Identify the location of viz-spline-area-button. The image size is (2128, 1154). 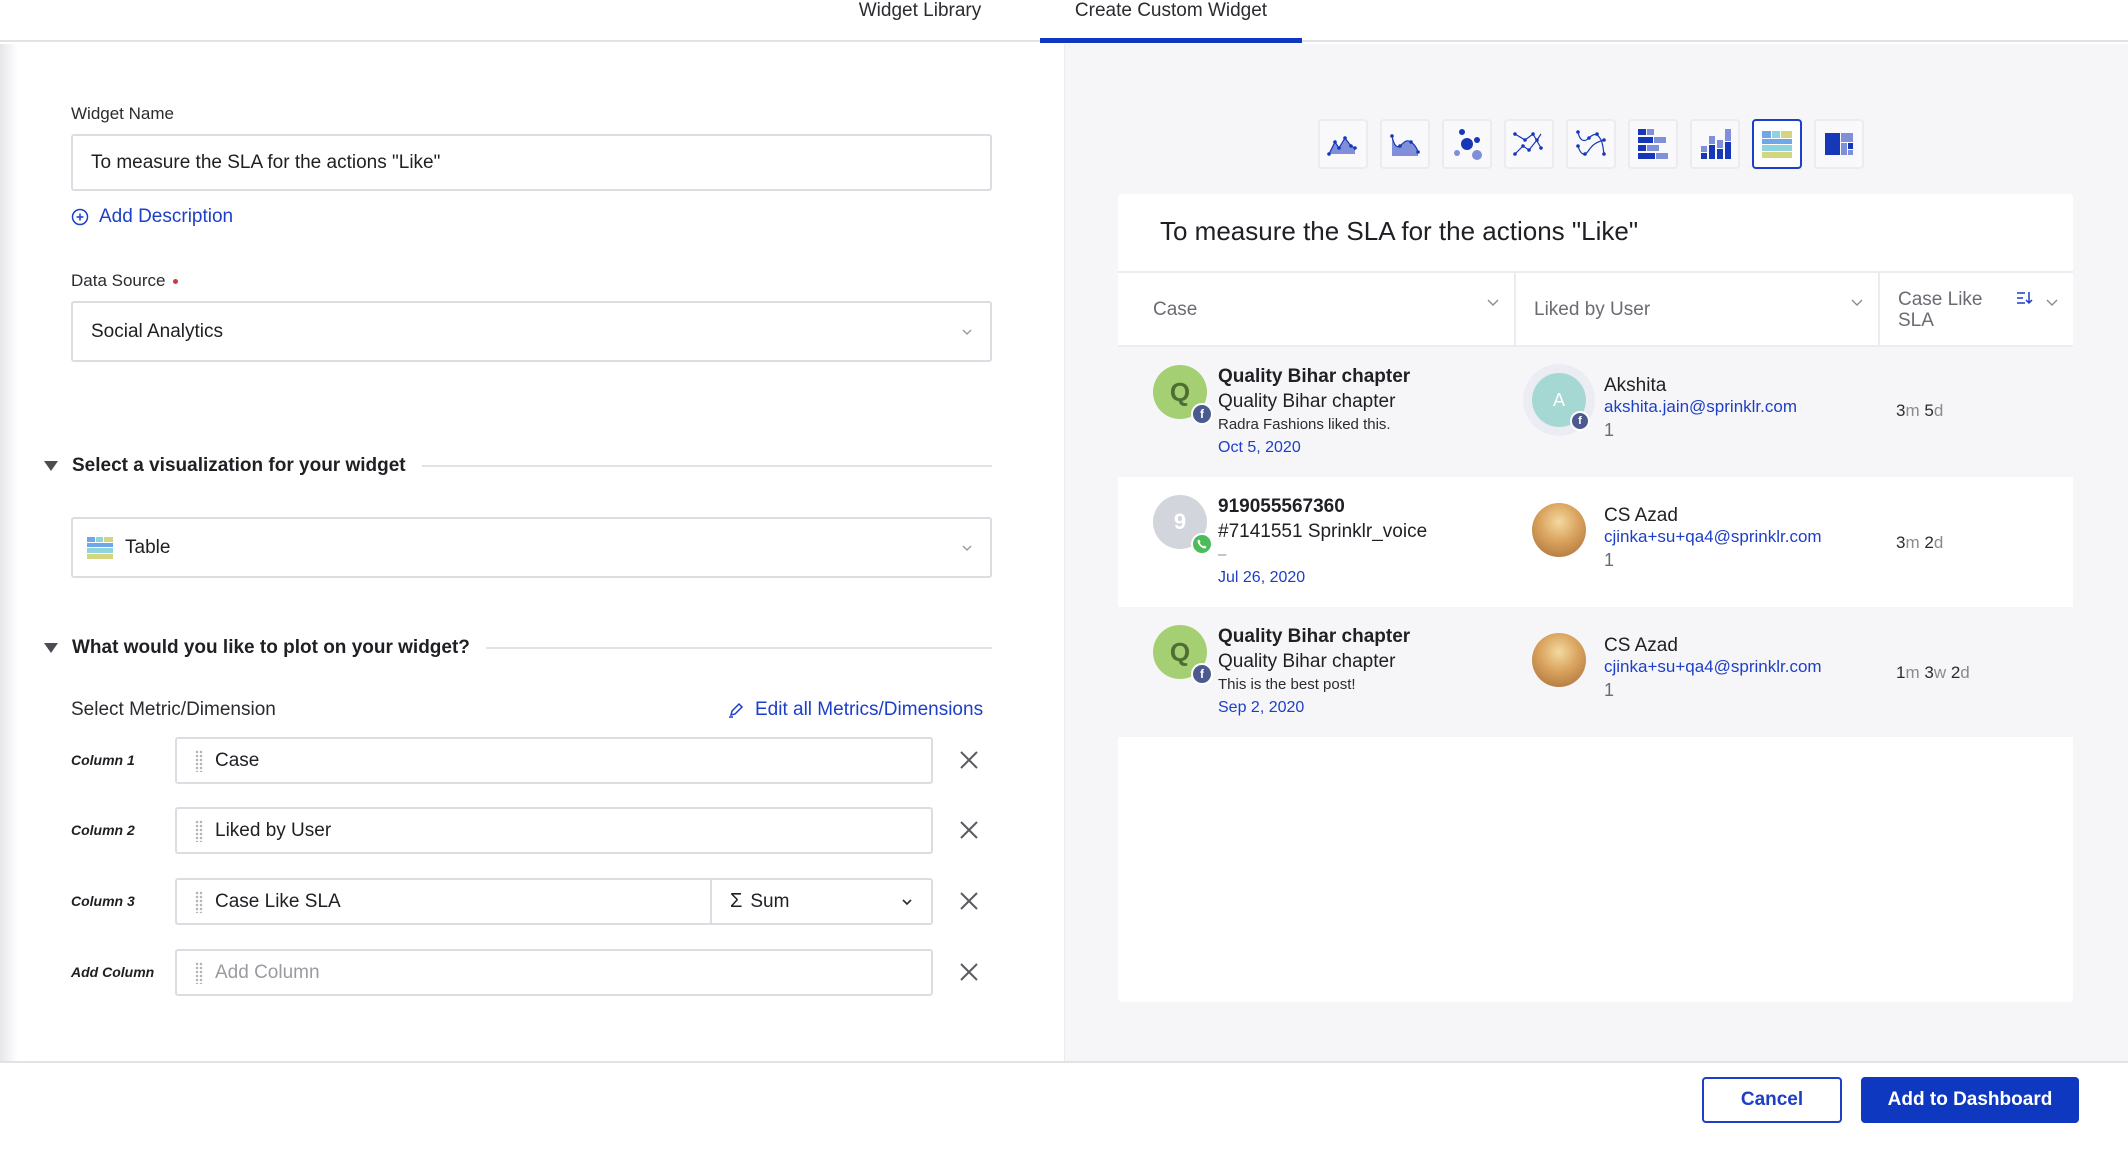
(1405, 144).